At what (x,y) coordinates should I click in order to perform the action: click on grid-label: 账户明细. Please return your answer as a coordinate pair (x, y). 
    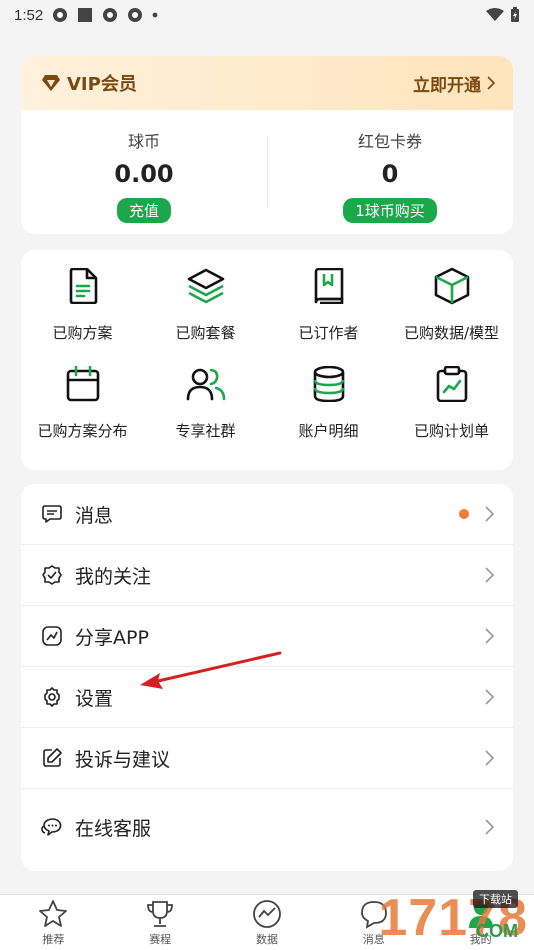
    Looking at the image, I should click on (328, 431).